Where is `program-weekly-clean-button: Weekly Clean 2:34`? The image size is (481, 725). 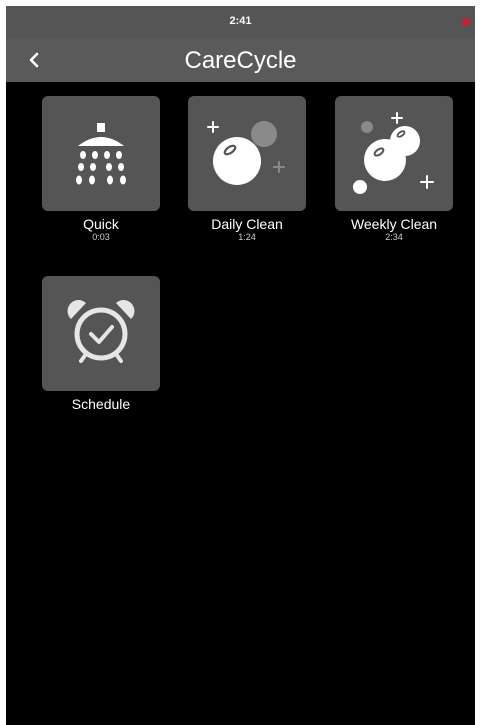 program-weekly-clean-button: Weekly Clean 2:34 is located at coordinates (394, 169).